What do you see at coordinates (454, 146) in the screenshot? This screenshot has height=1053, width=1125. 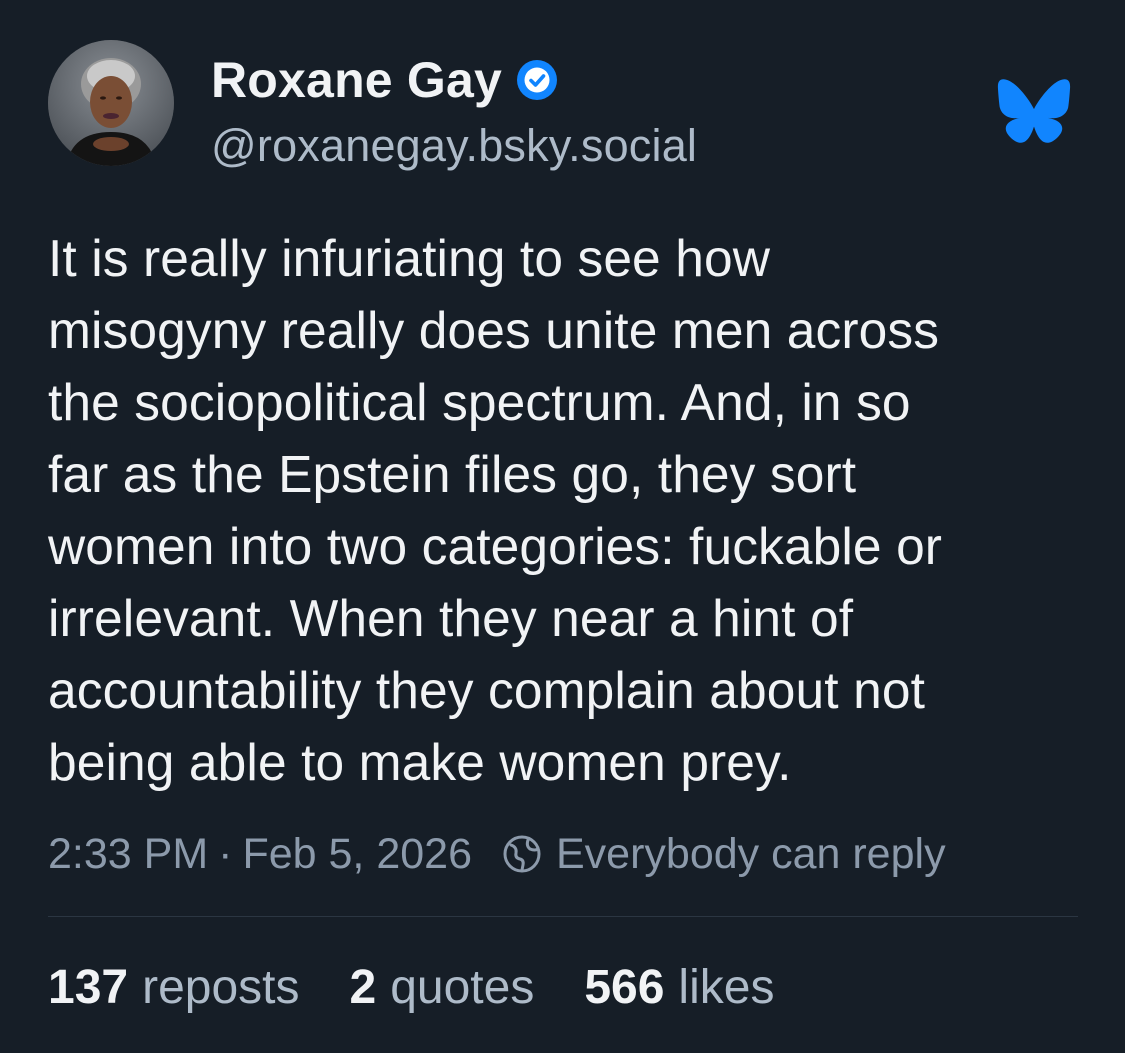 I see `author-handle: @roxanegay.bsky.social` at bounding box center [454, 146].